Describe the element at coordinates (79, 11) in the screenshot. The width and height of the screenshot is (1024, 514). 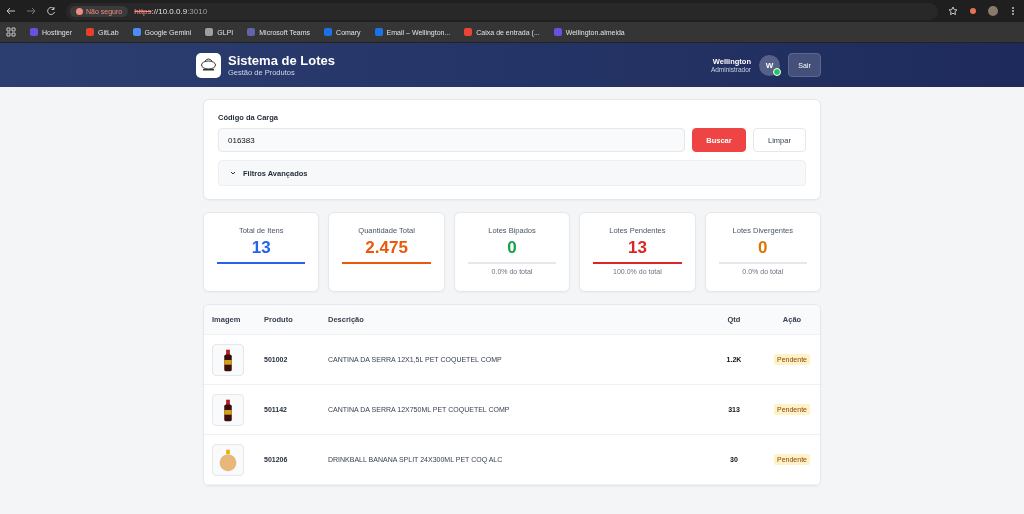
I see `warning-icon` at that location.